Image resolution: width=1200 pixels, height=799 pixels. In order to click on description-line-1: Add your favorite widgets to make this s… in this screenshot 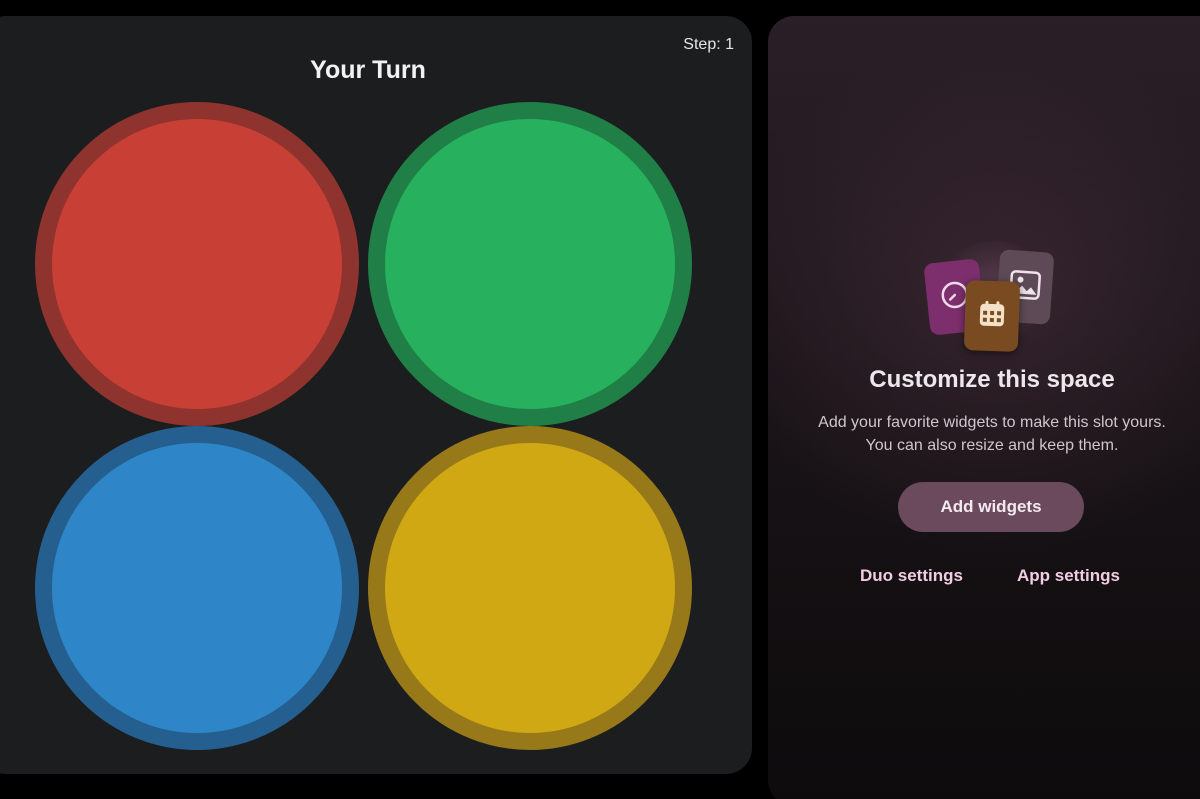, I will do `click(992, 422)`.